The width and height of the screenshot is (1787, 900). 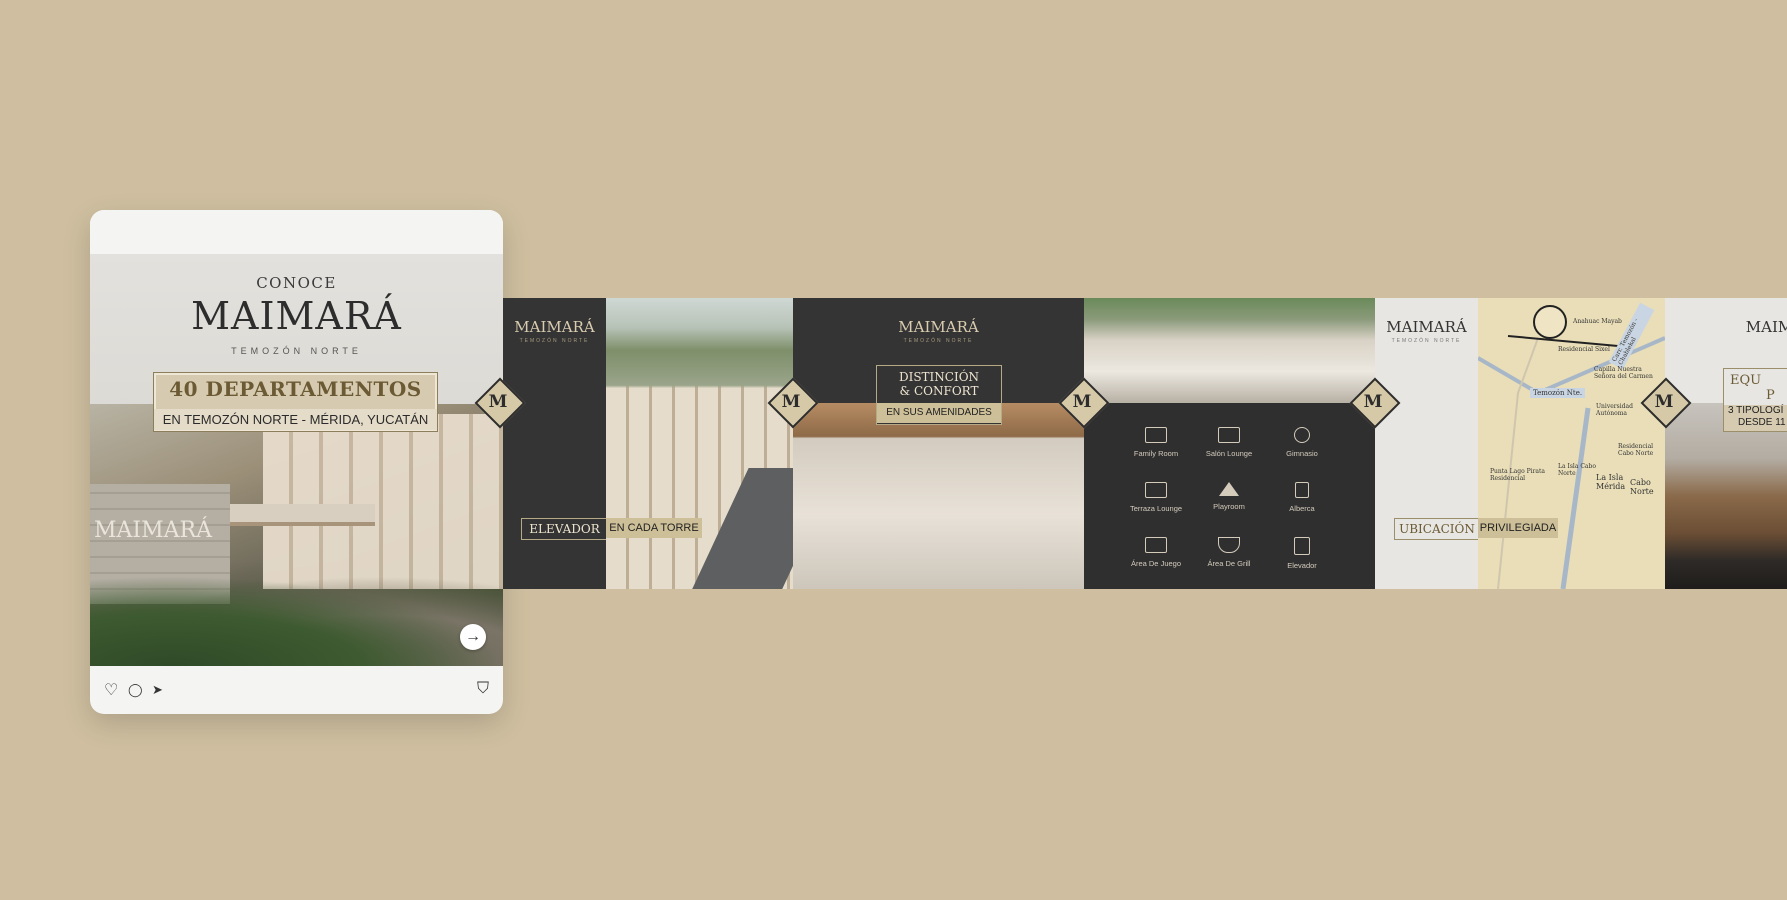 What do you see at coordinates (1156, 545) in the screenshot?
I see `playground-icon` at bounding box center [1156, 545].